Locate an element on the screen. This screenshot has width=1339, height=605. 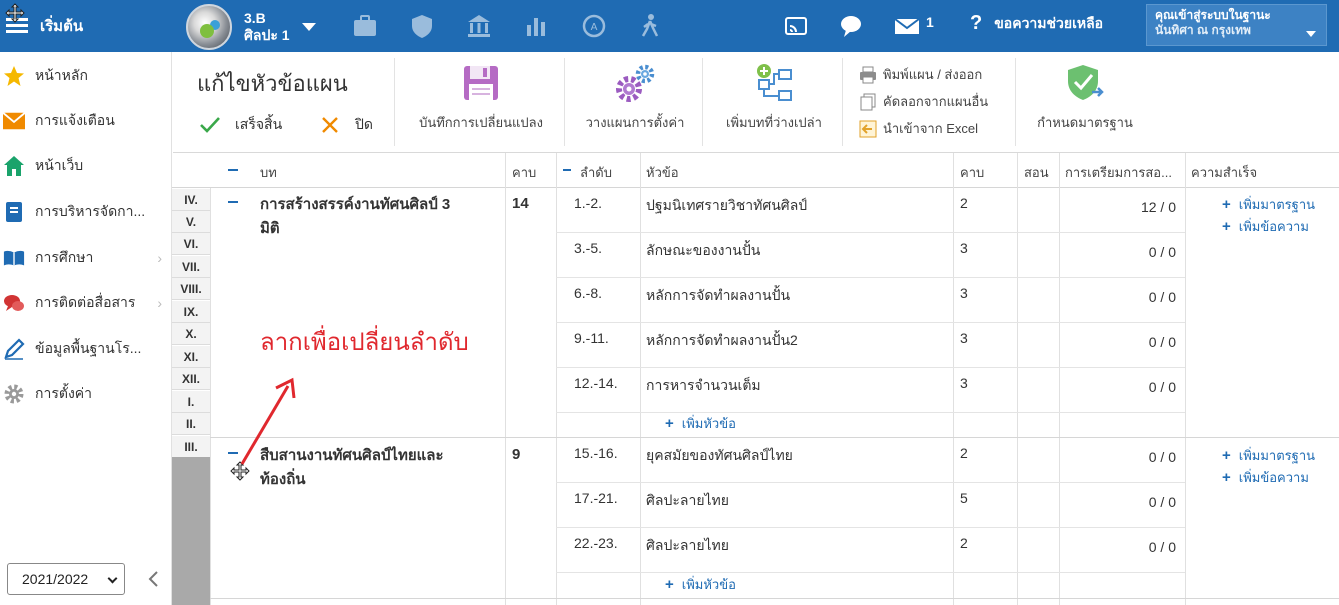
order-label: VIII. is located at coordinates (191, 289).